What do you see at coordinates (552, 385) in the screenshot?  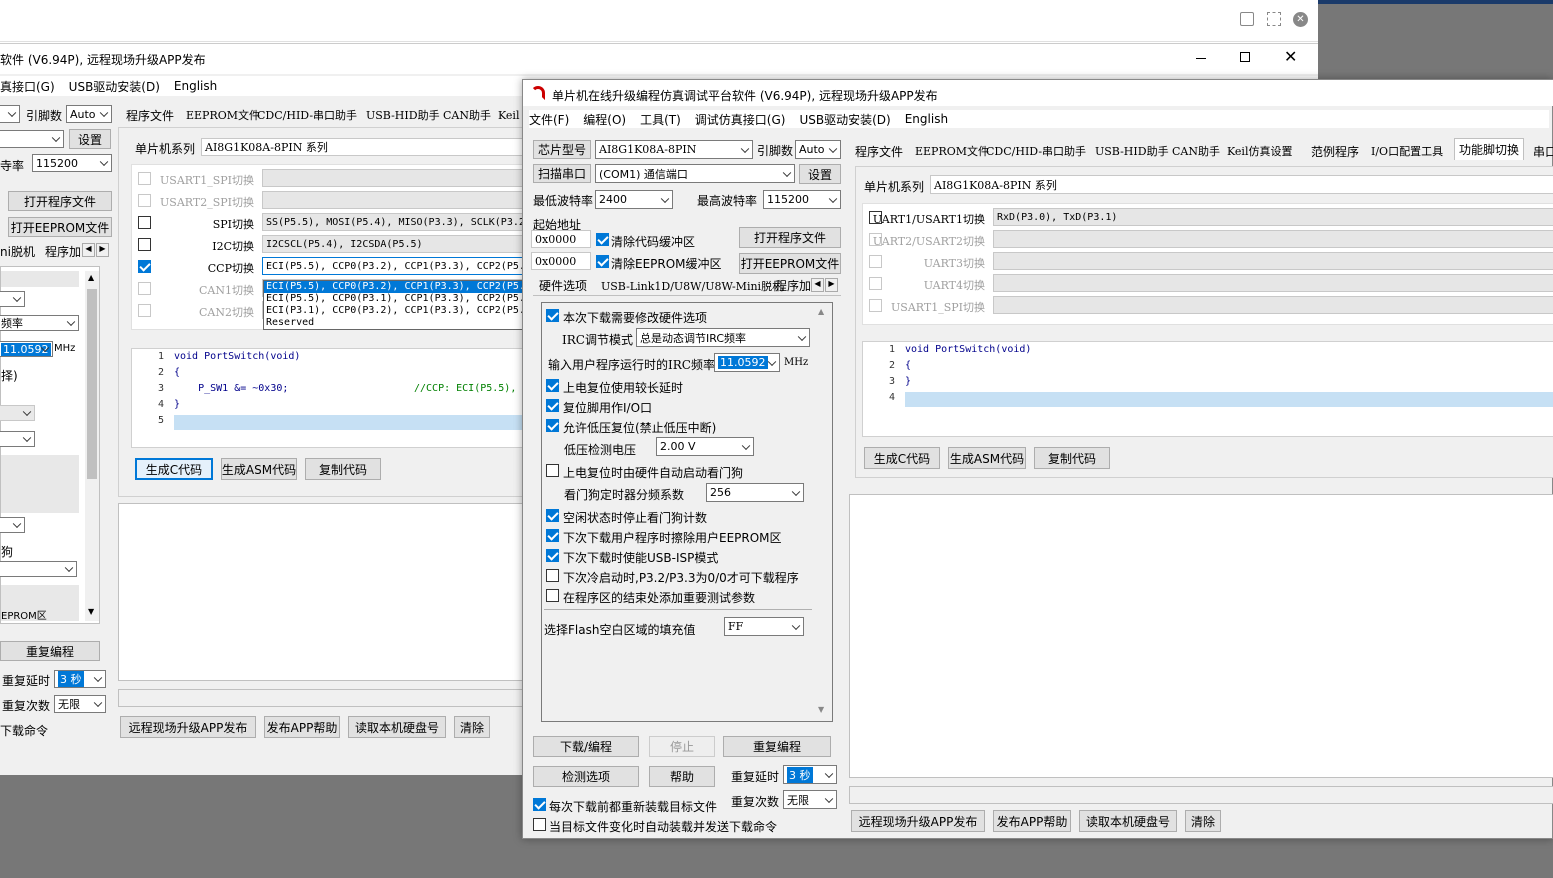 I see `long-delay-checkbox` at bounding box center [552, 385].